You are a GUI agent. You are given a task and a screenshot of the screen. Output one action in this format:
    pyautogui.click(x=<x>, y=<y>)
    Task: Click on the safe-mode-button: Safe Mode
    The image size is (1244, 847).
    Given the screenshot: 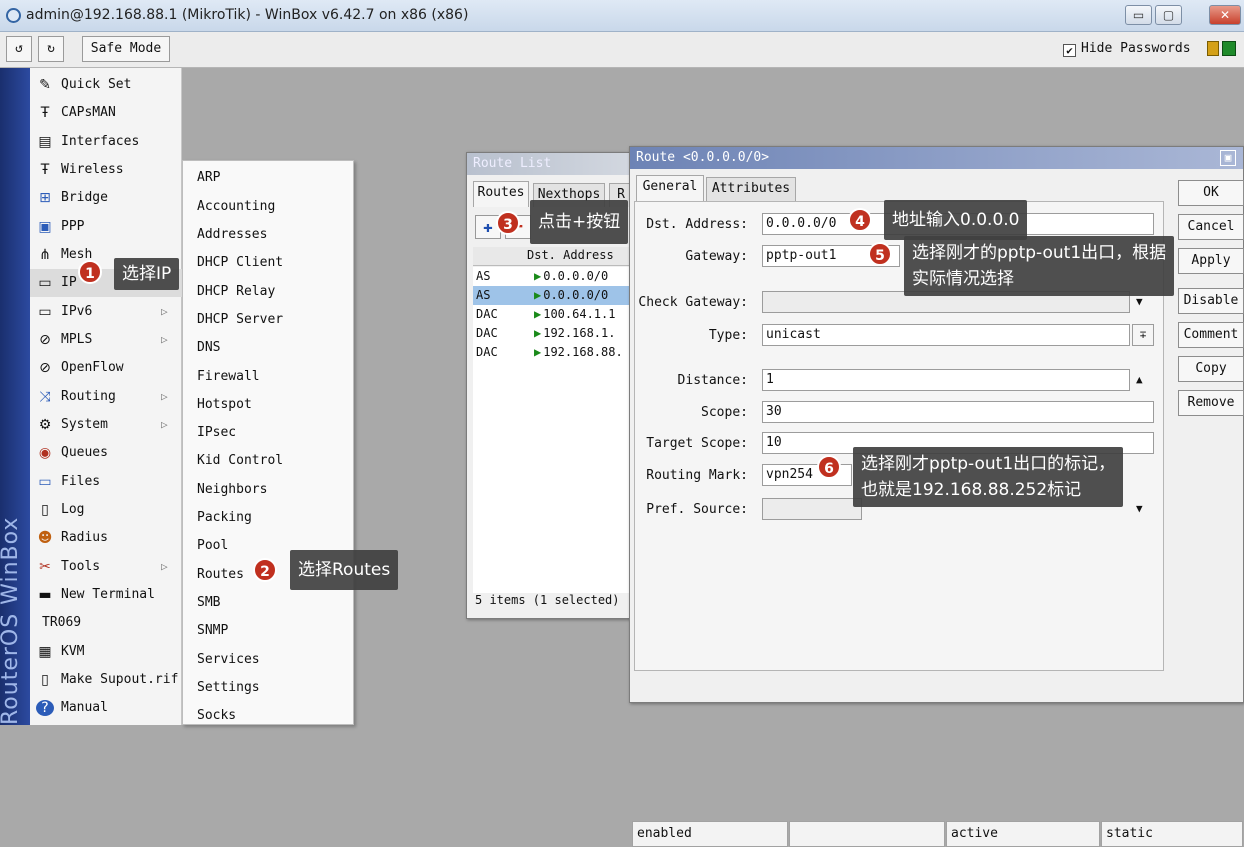 What is the action you would take?
    pyautogui.click(x=126, y=49)
    